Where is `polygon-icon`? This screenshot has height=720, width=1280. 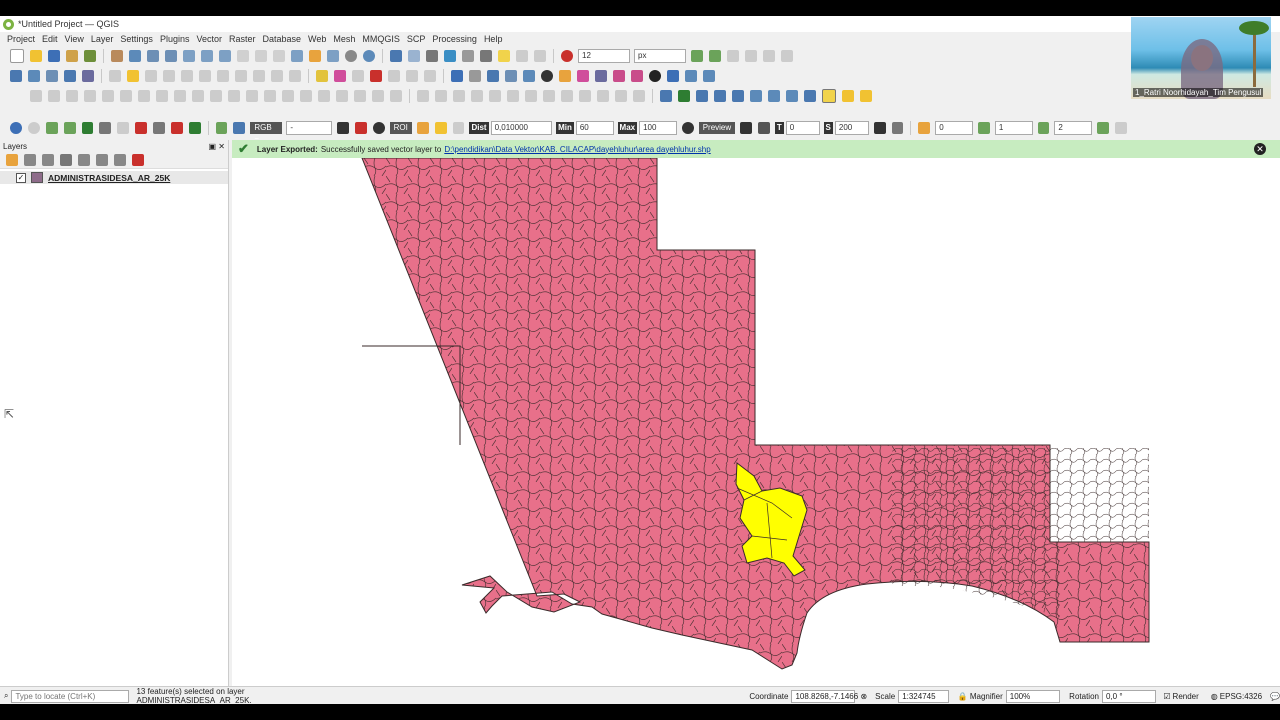 polygon-icon is located at coordinates (396, 96).